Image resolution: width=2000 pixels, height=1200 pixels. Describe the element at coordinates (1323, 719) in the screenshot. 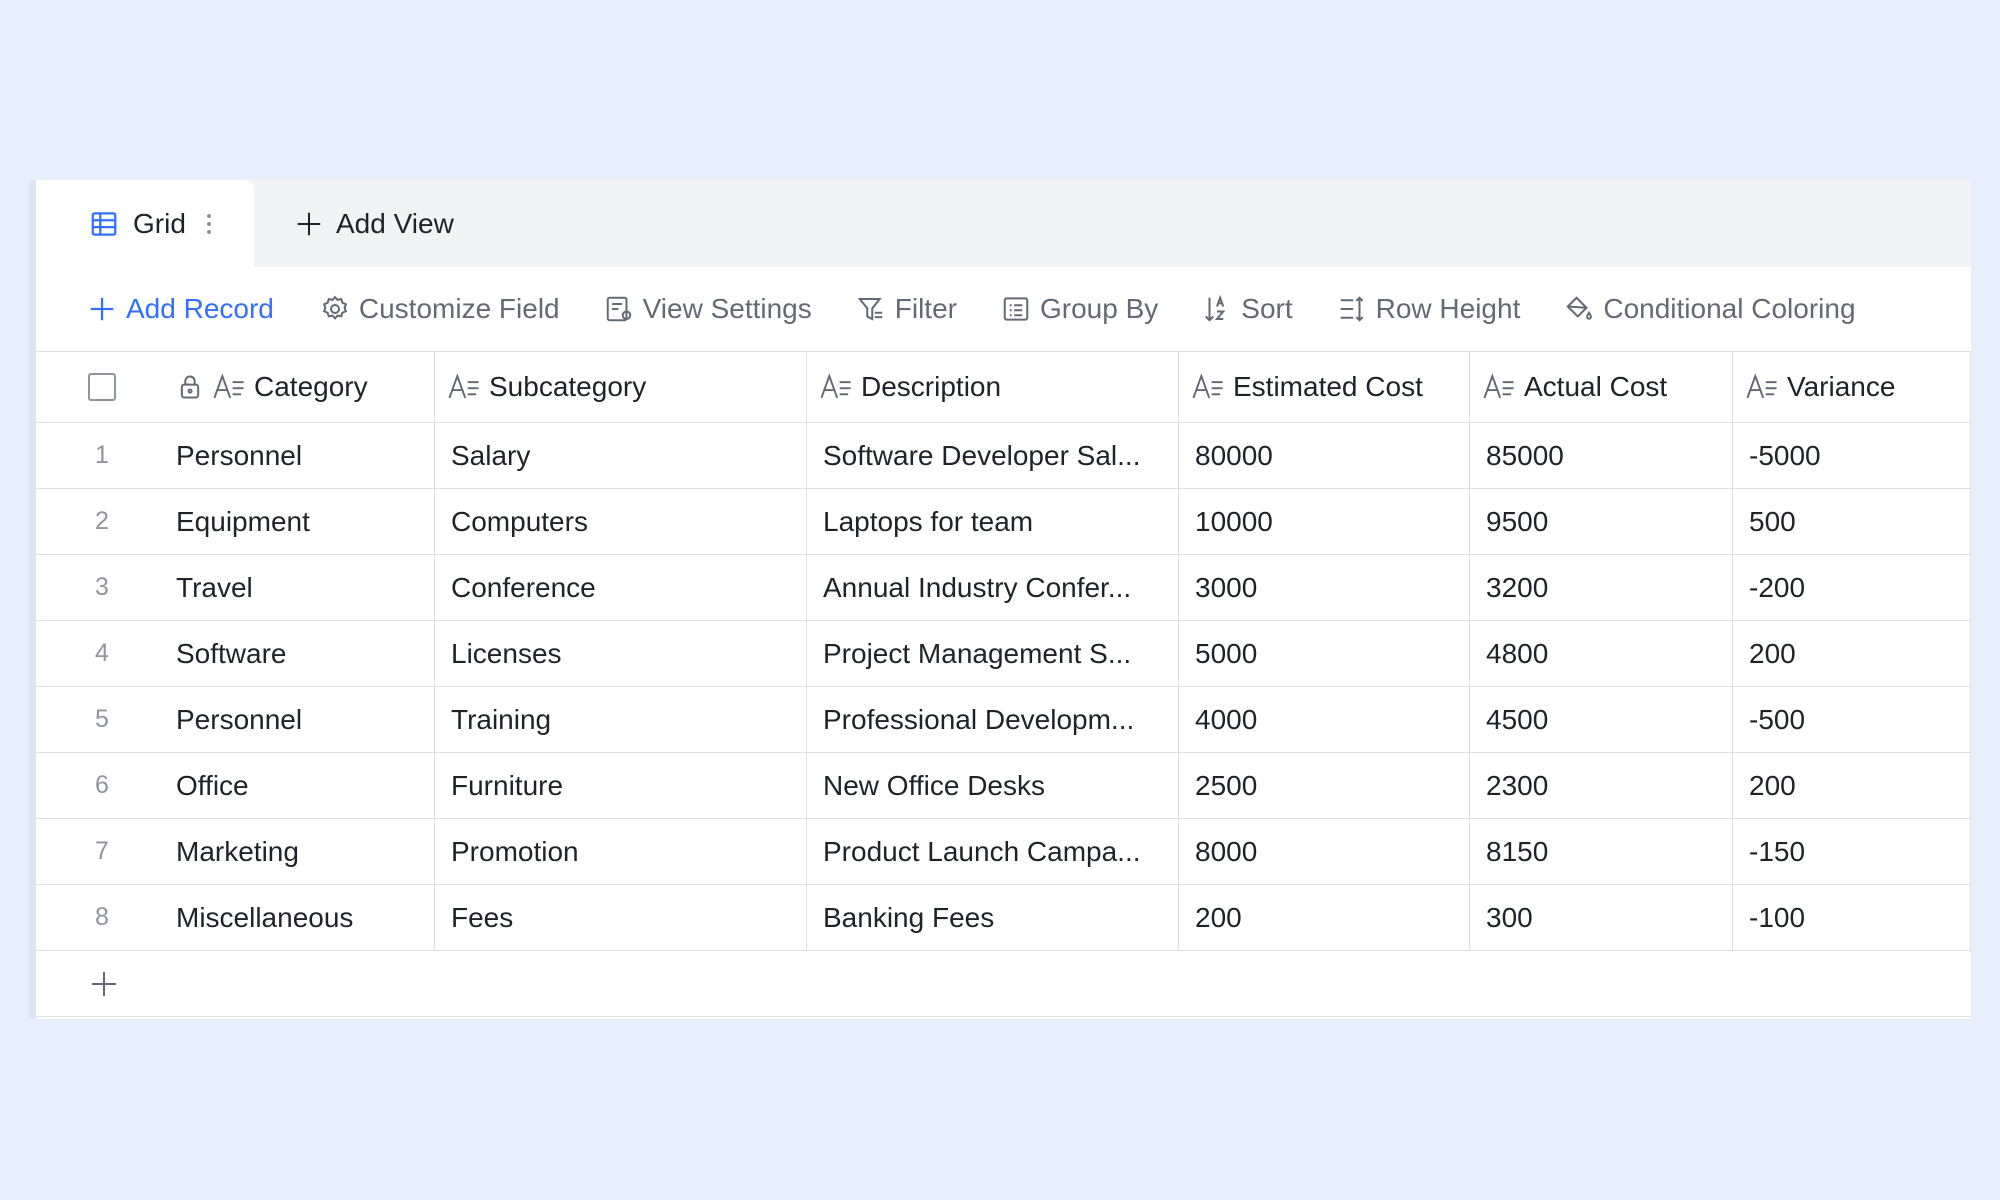

I see `cell-estimated-cost: 4000` at that location.